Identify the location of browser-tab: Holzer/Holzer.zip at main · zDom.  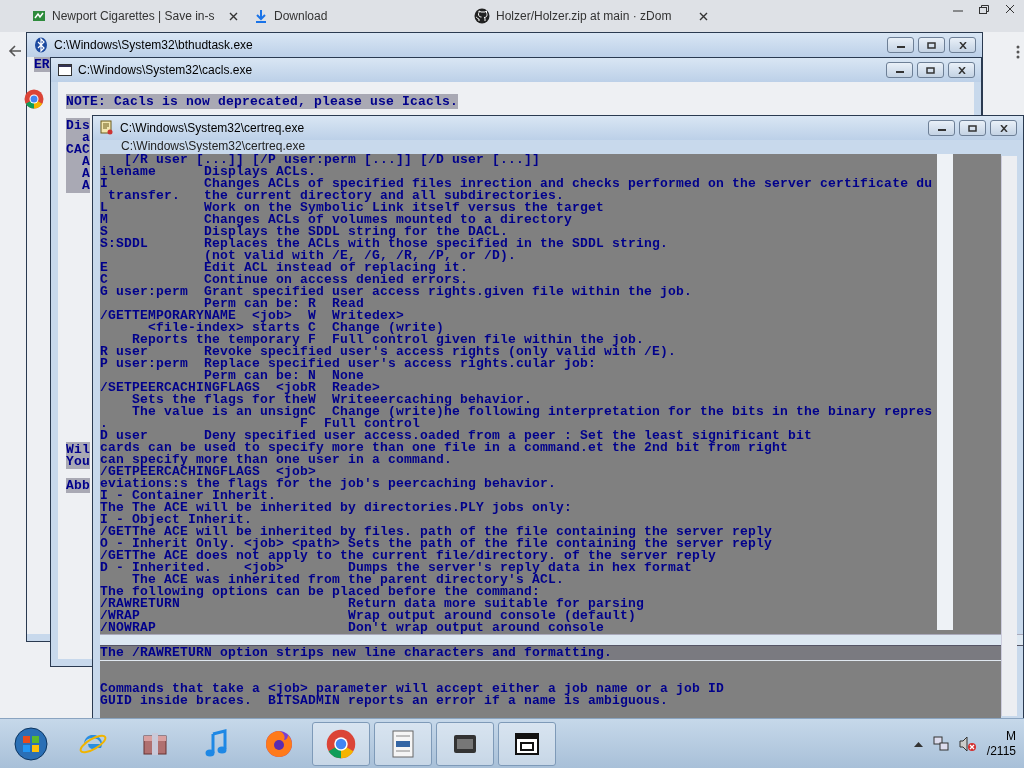
(591, 16).